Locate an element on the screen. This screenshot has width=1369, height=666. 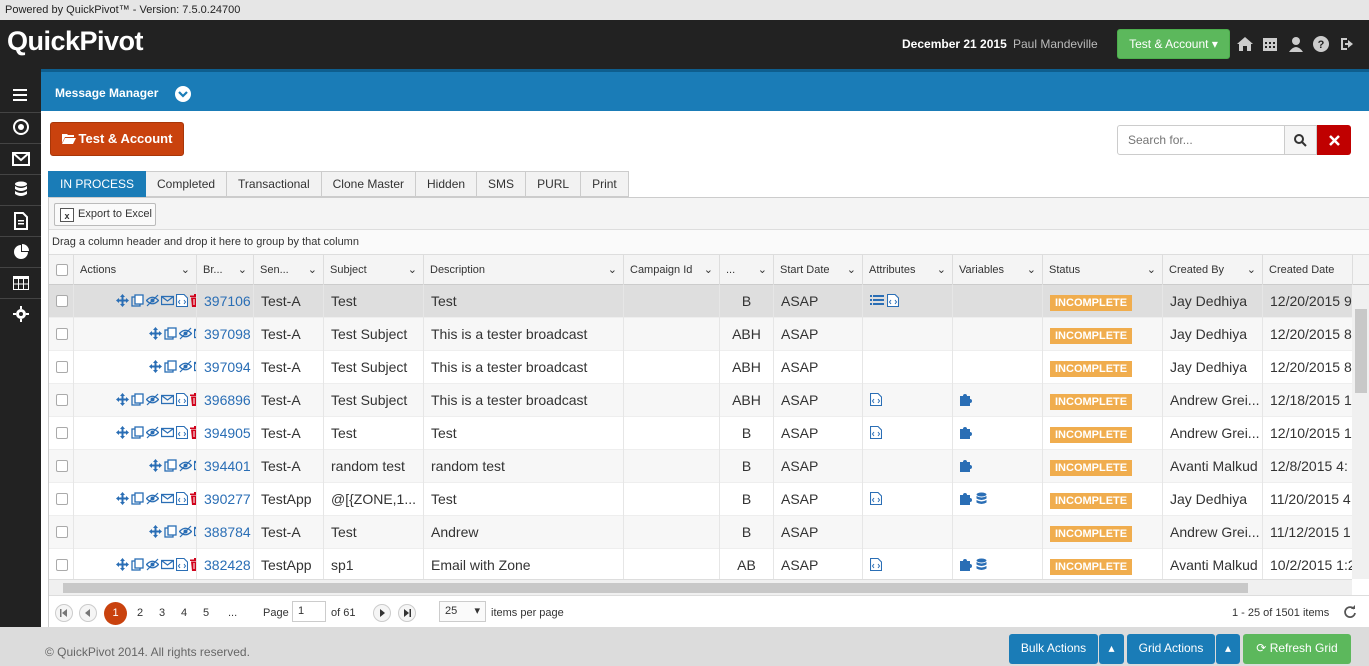
target-icon is located at coordinates (20, 127).